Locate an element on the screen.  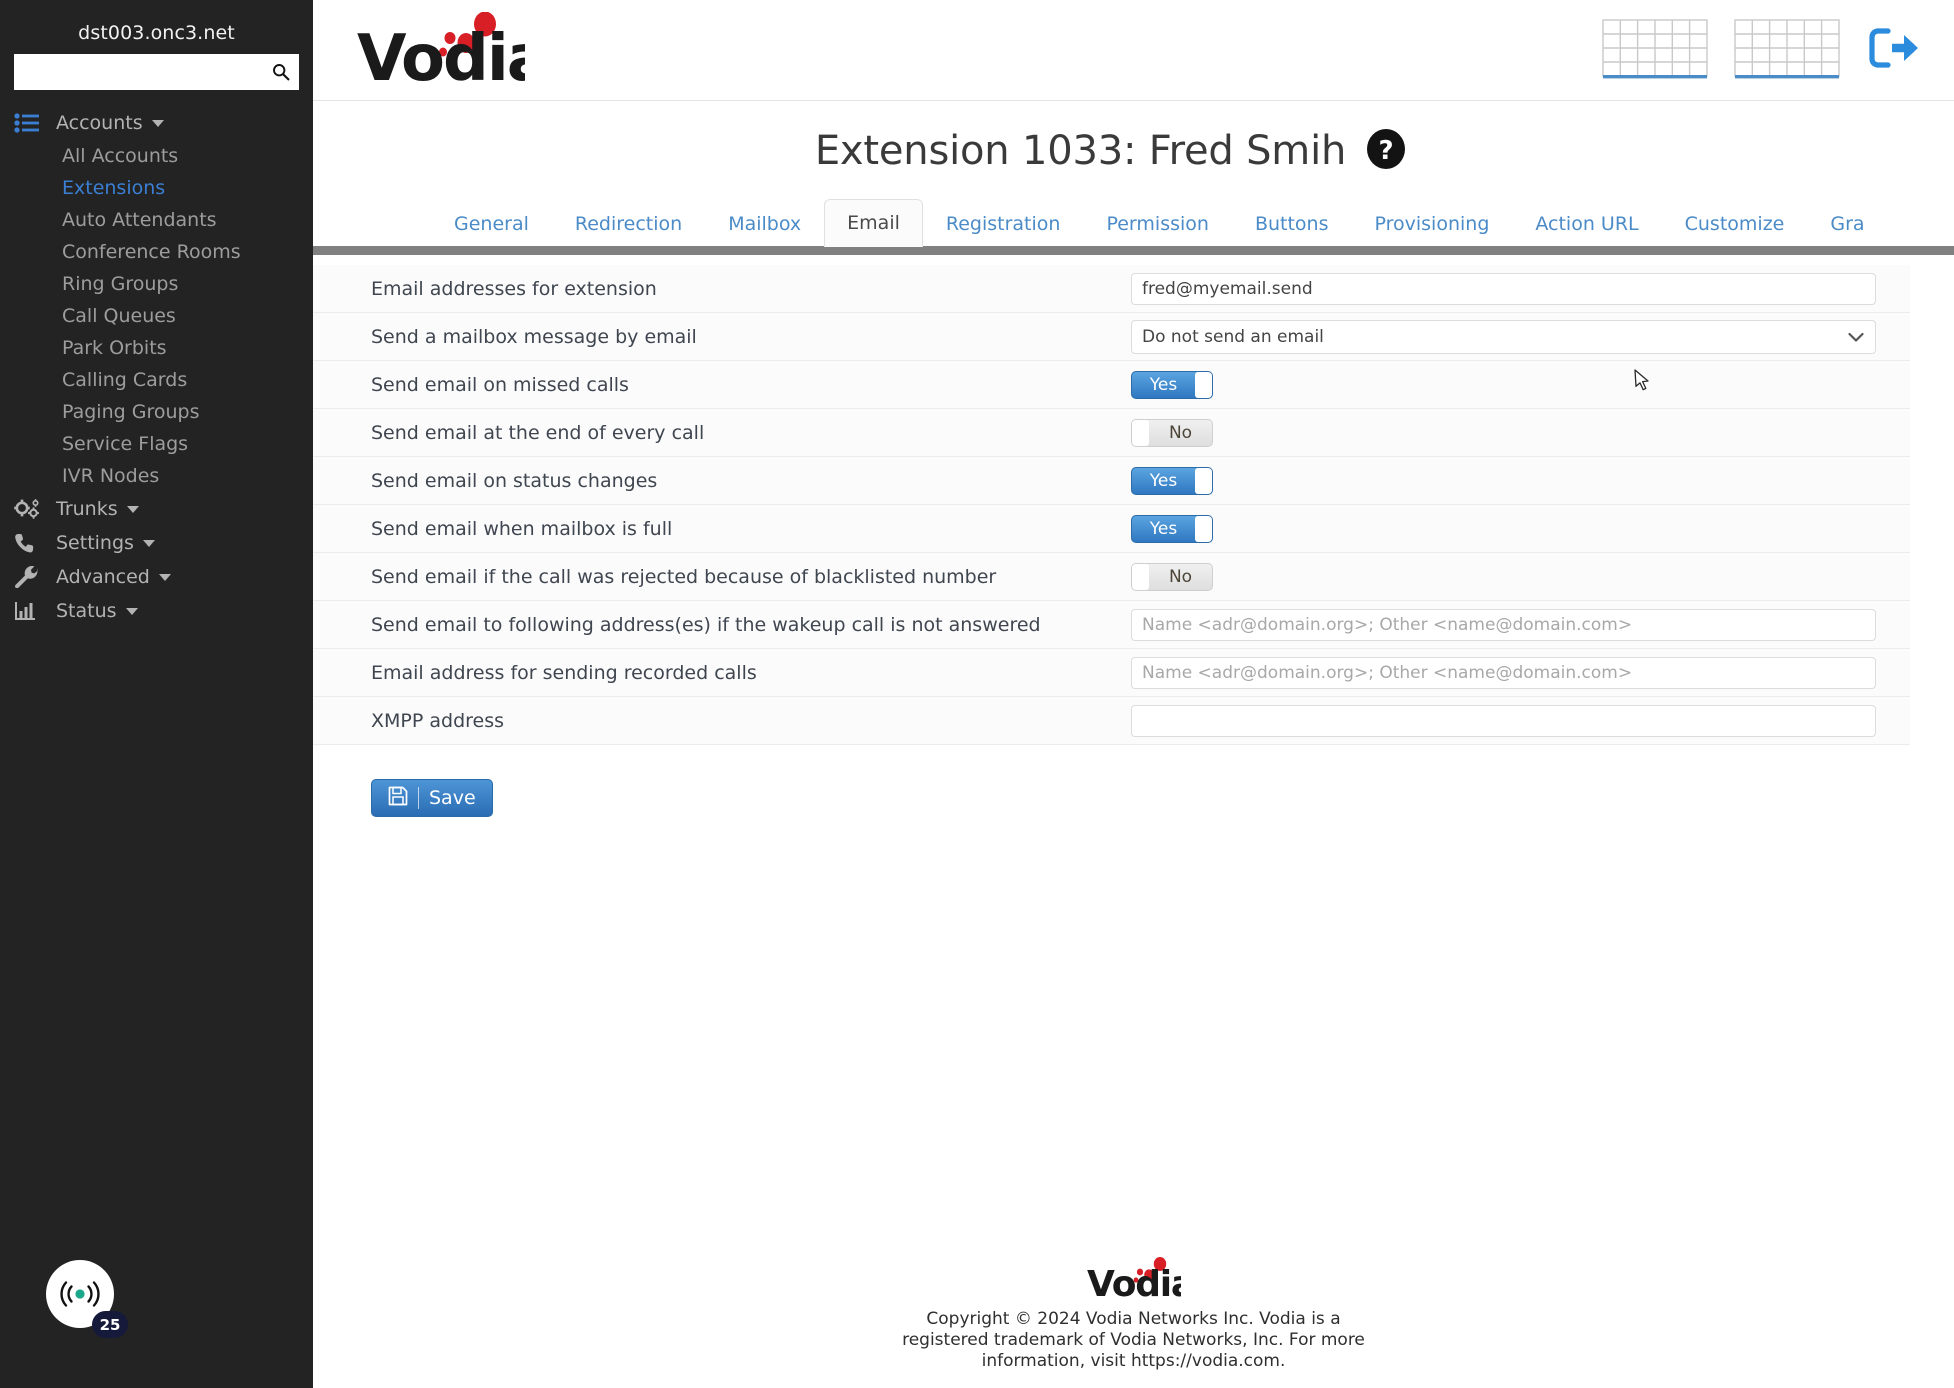
sidebar-item-ivr-nodes: IVR Nodes is located at coordinates (156, 476).